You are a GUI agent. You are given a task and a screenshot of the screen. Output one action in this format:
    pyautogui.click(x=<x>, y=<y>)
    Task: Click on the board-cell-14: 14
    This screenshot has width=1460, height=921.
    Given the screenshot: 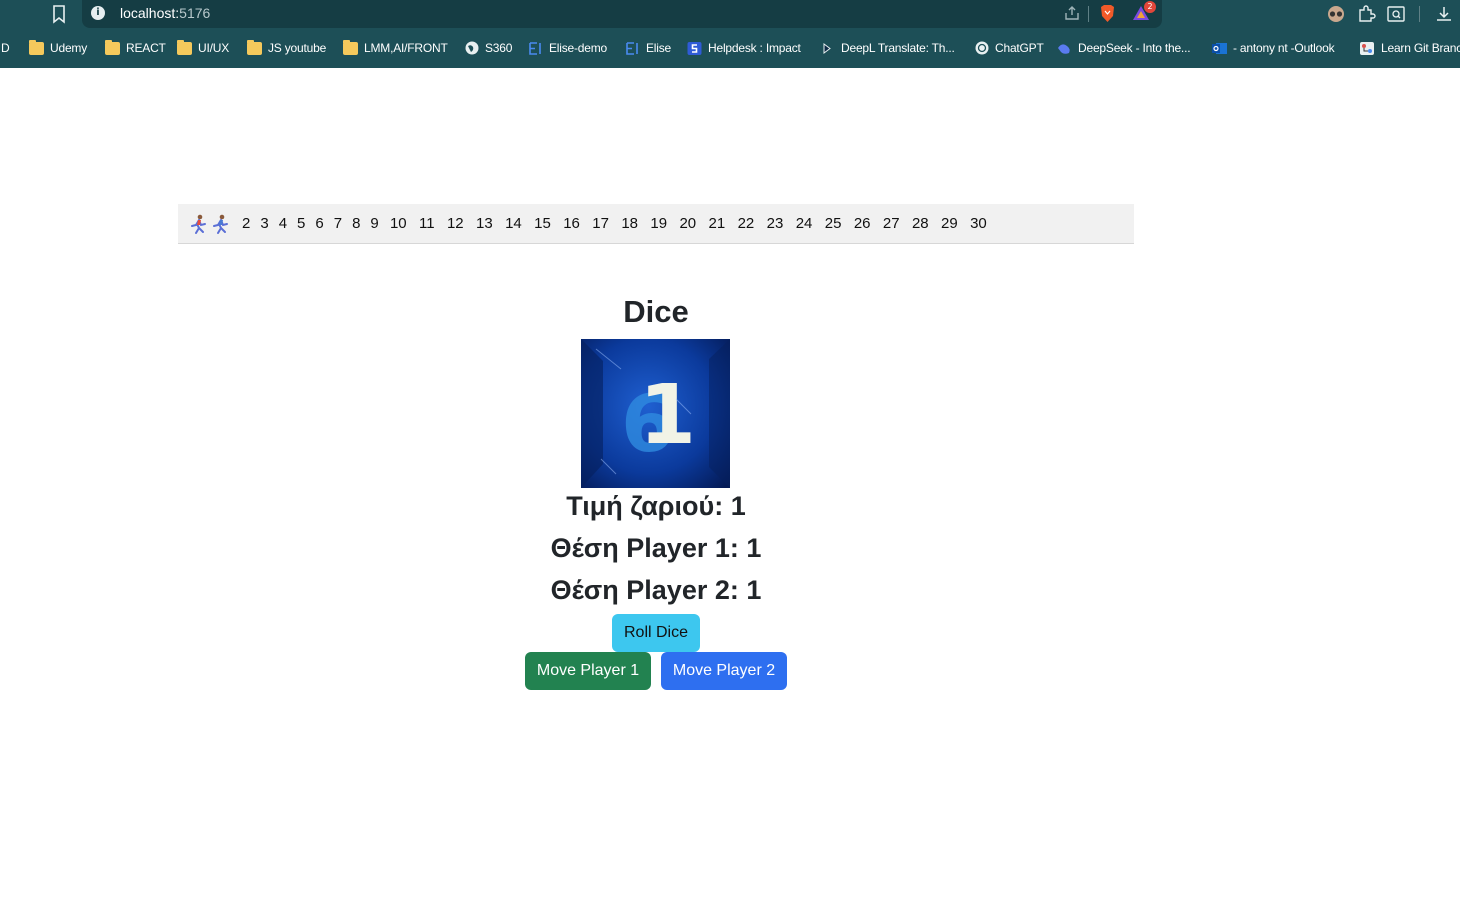 What is the action you would take?
    pyautogui.click(x=513, y=223)
    